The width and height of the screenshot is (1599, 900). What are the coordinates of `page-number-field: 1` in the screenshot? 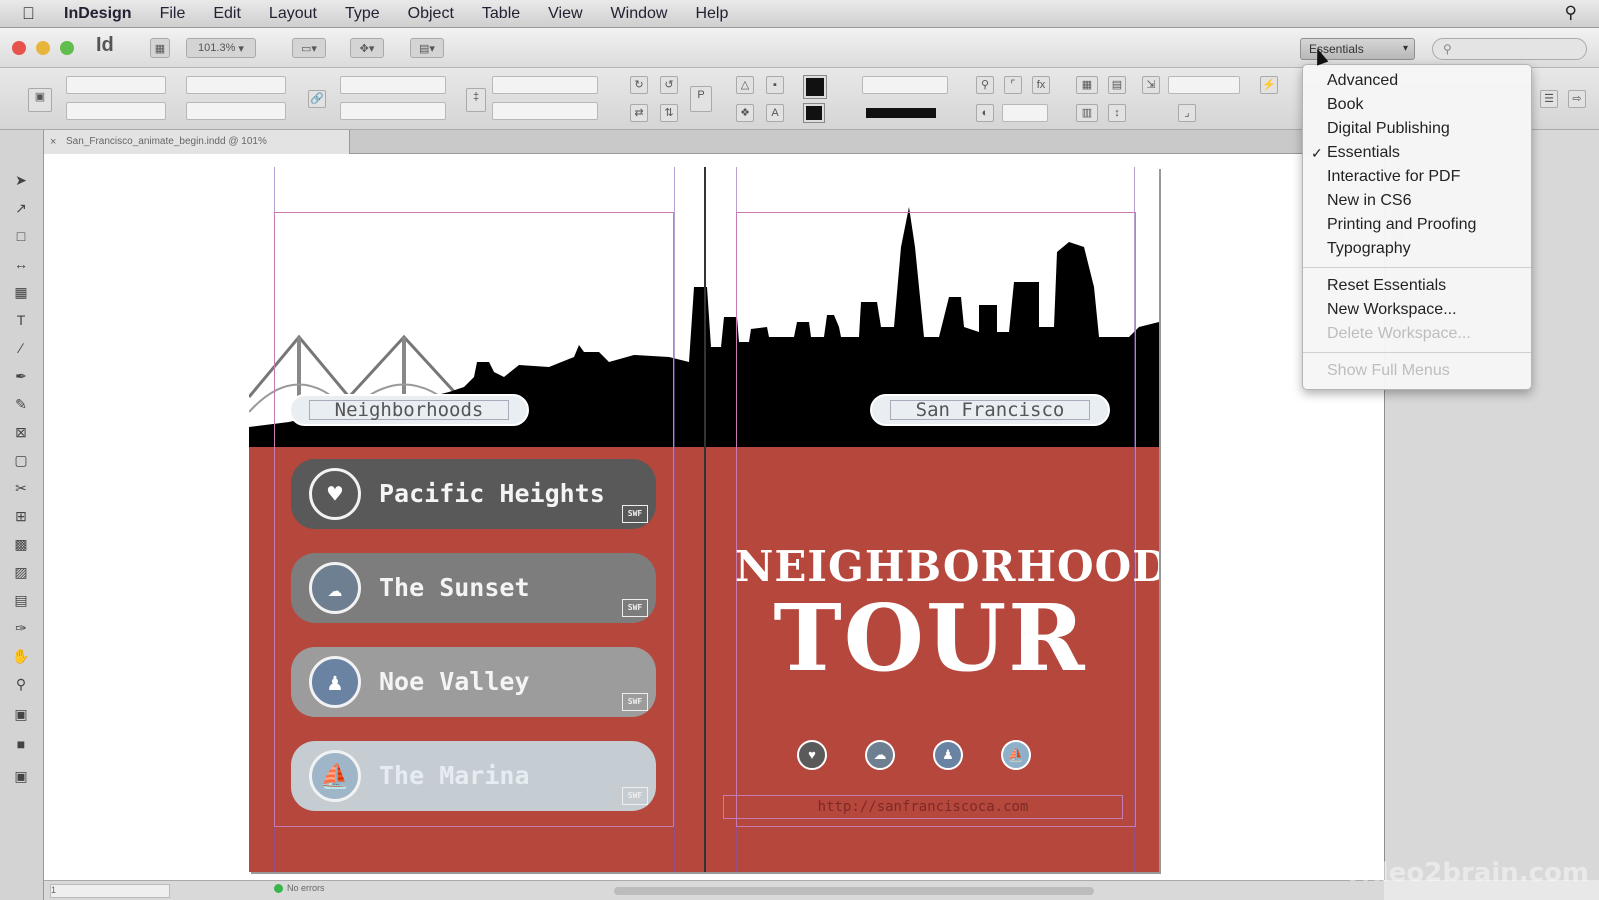 It's located at (110, 891).